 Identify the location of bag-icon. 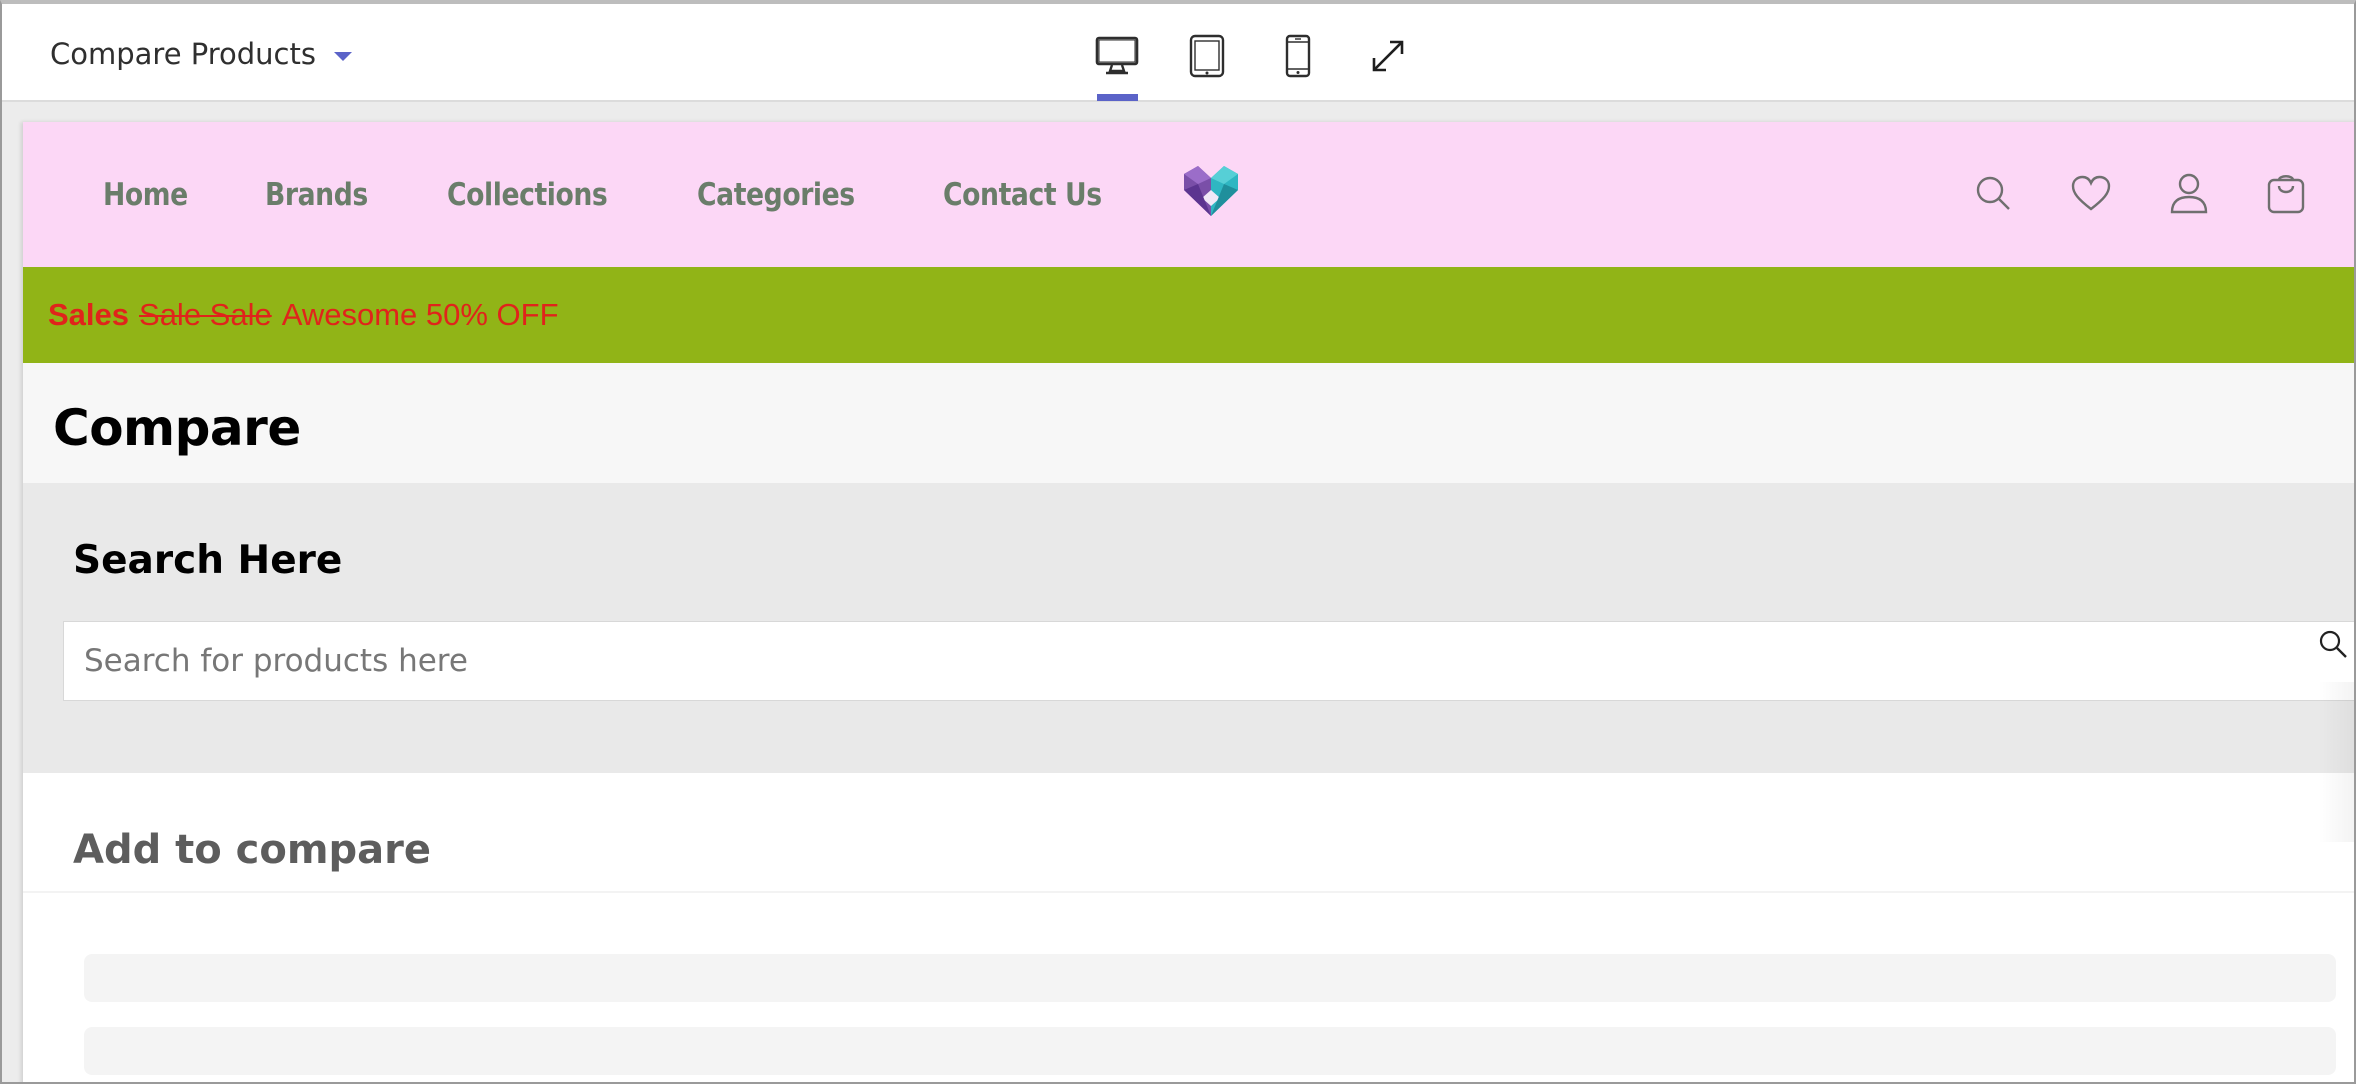
(2286, 194).